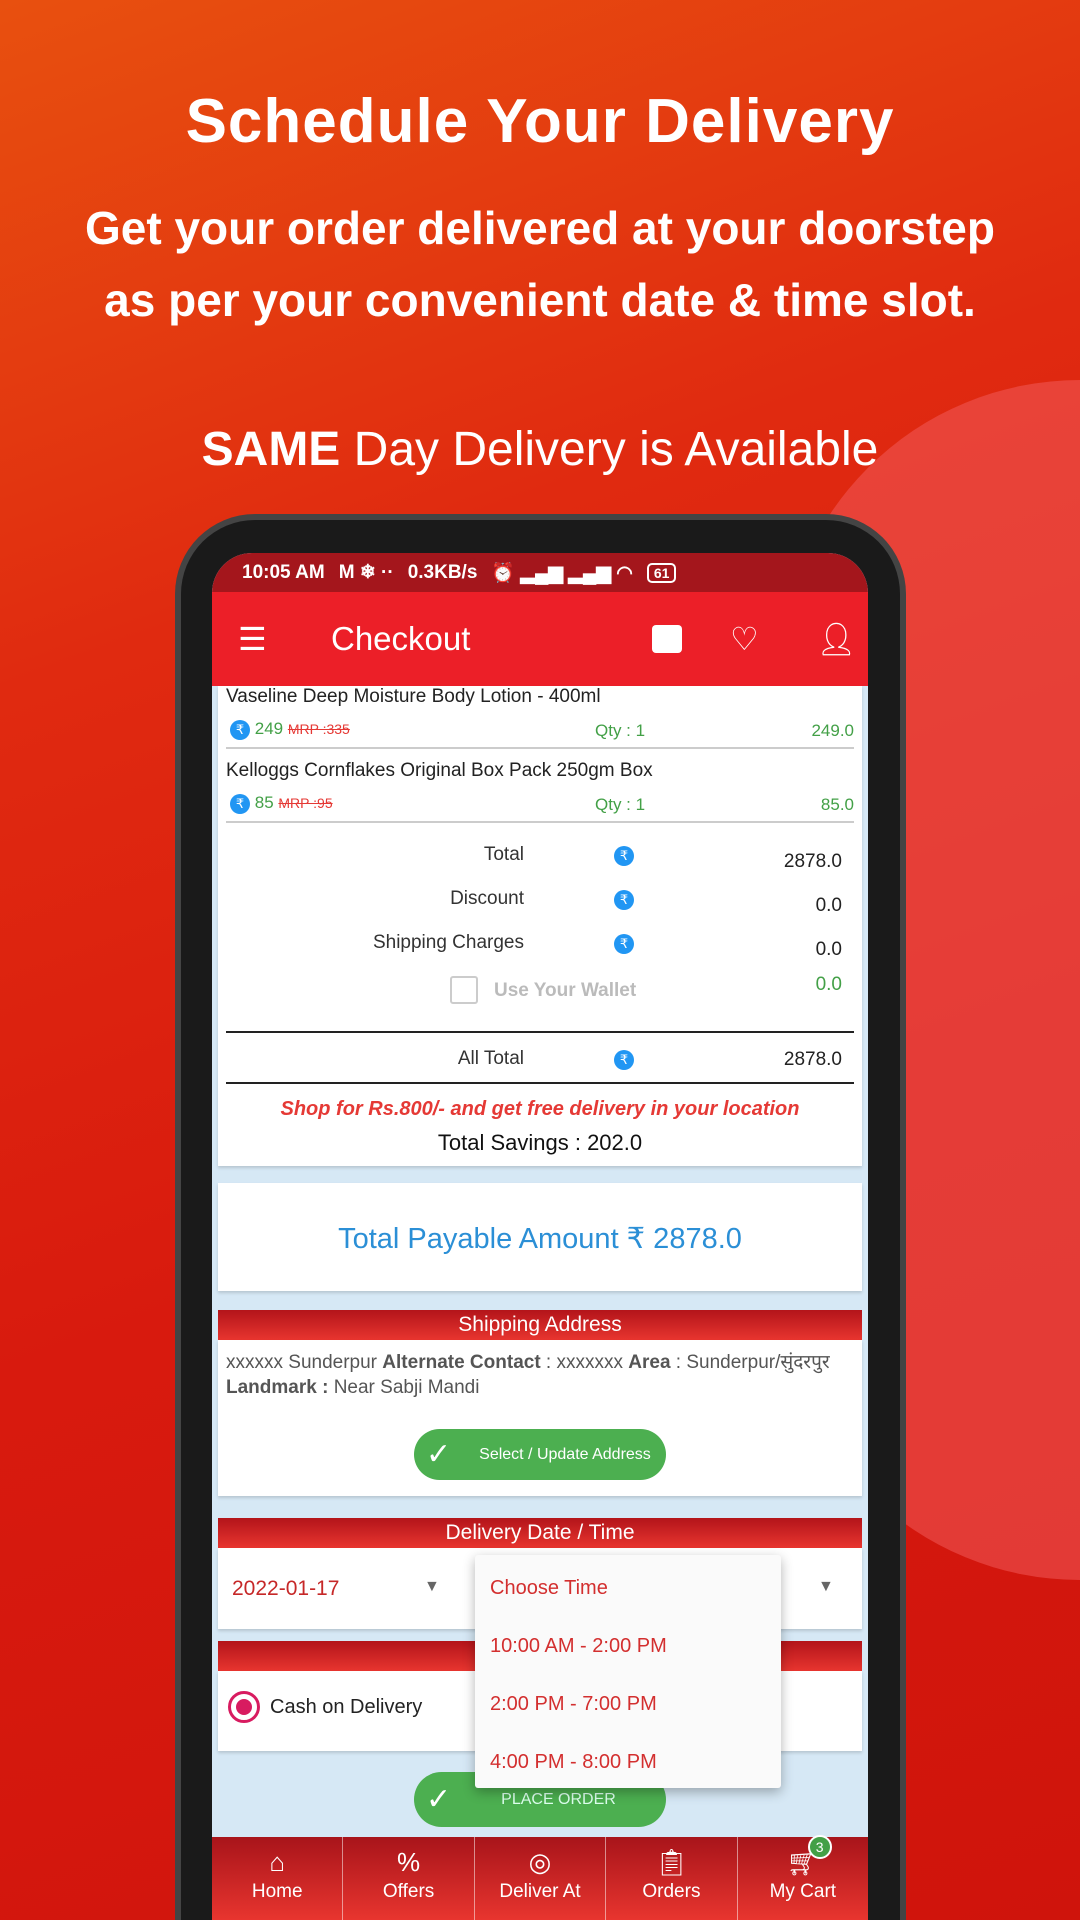 This screenshot has width=1080, height=1920. I want to click on same-day-text: SAME Day Delivery is Available, so click(540, 449).